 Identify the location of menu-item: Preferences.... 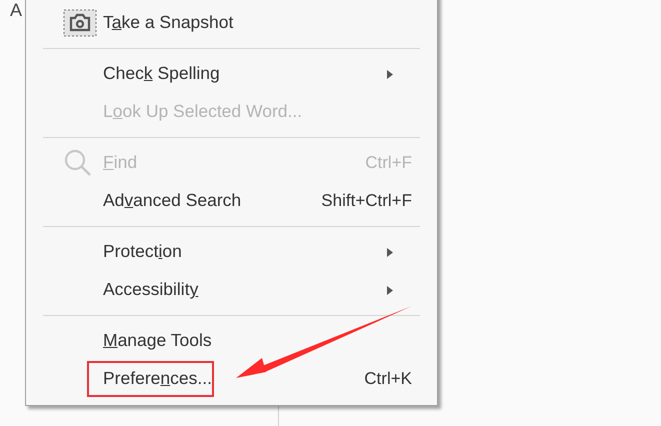
(157, 379).